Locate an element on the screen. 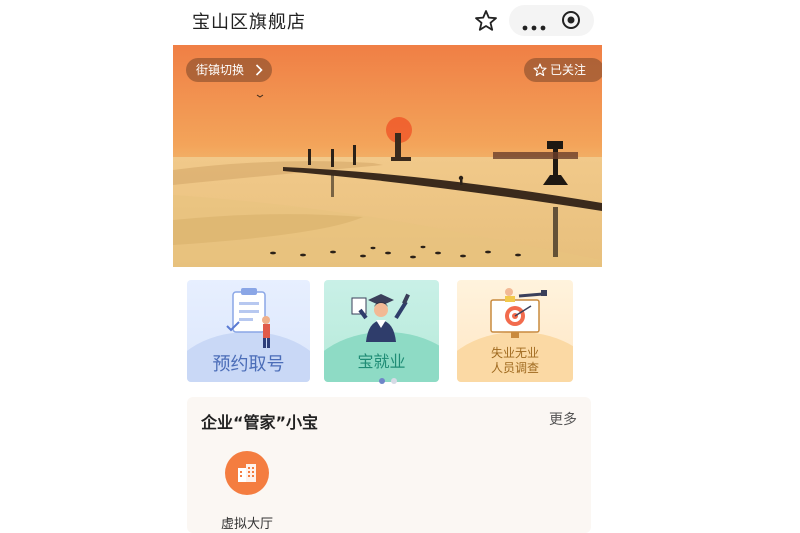  more-link: 更多 is located at coordinates (563, 419).